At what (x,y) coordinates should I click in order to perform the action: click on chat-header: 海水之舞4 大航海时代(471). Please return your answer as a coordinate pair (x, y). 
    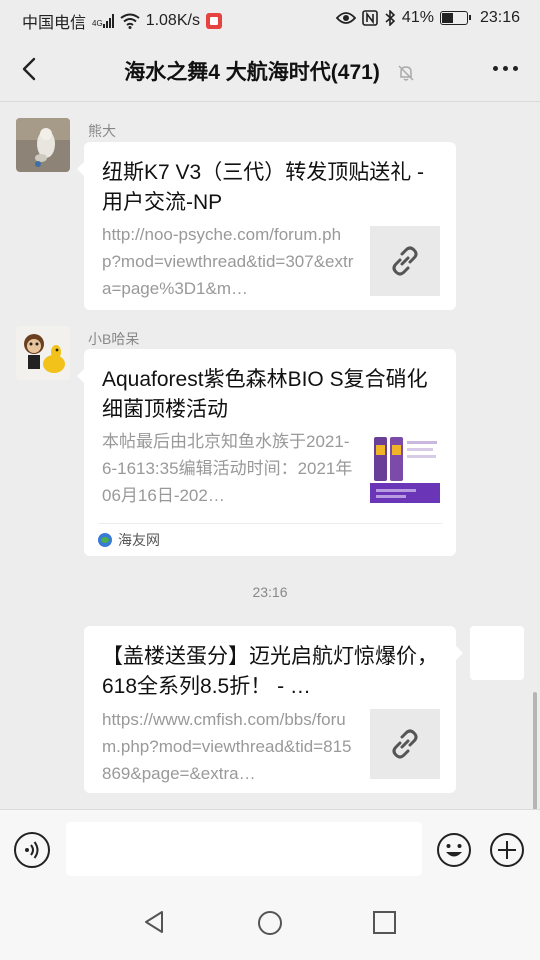
    Looking at the image, I should click on (270, 69).